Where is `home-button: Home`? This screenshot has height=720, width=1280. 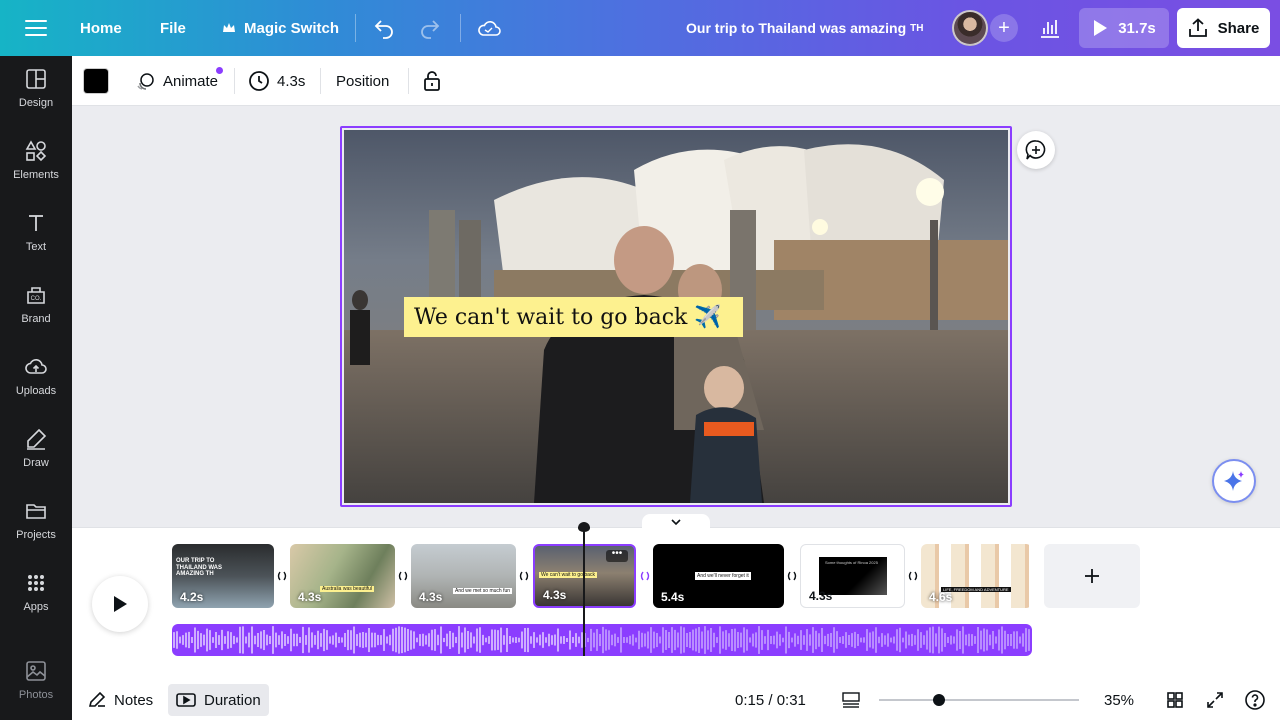 home-button: Home is located at coordinates (101, 28).